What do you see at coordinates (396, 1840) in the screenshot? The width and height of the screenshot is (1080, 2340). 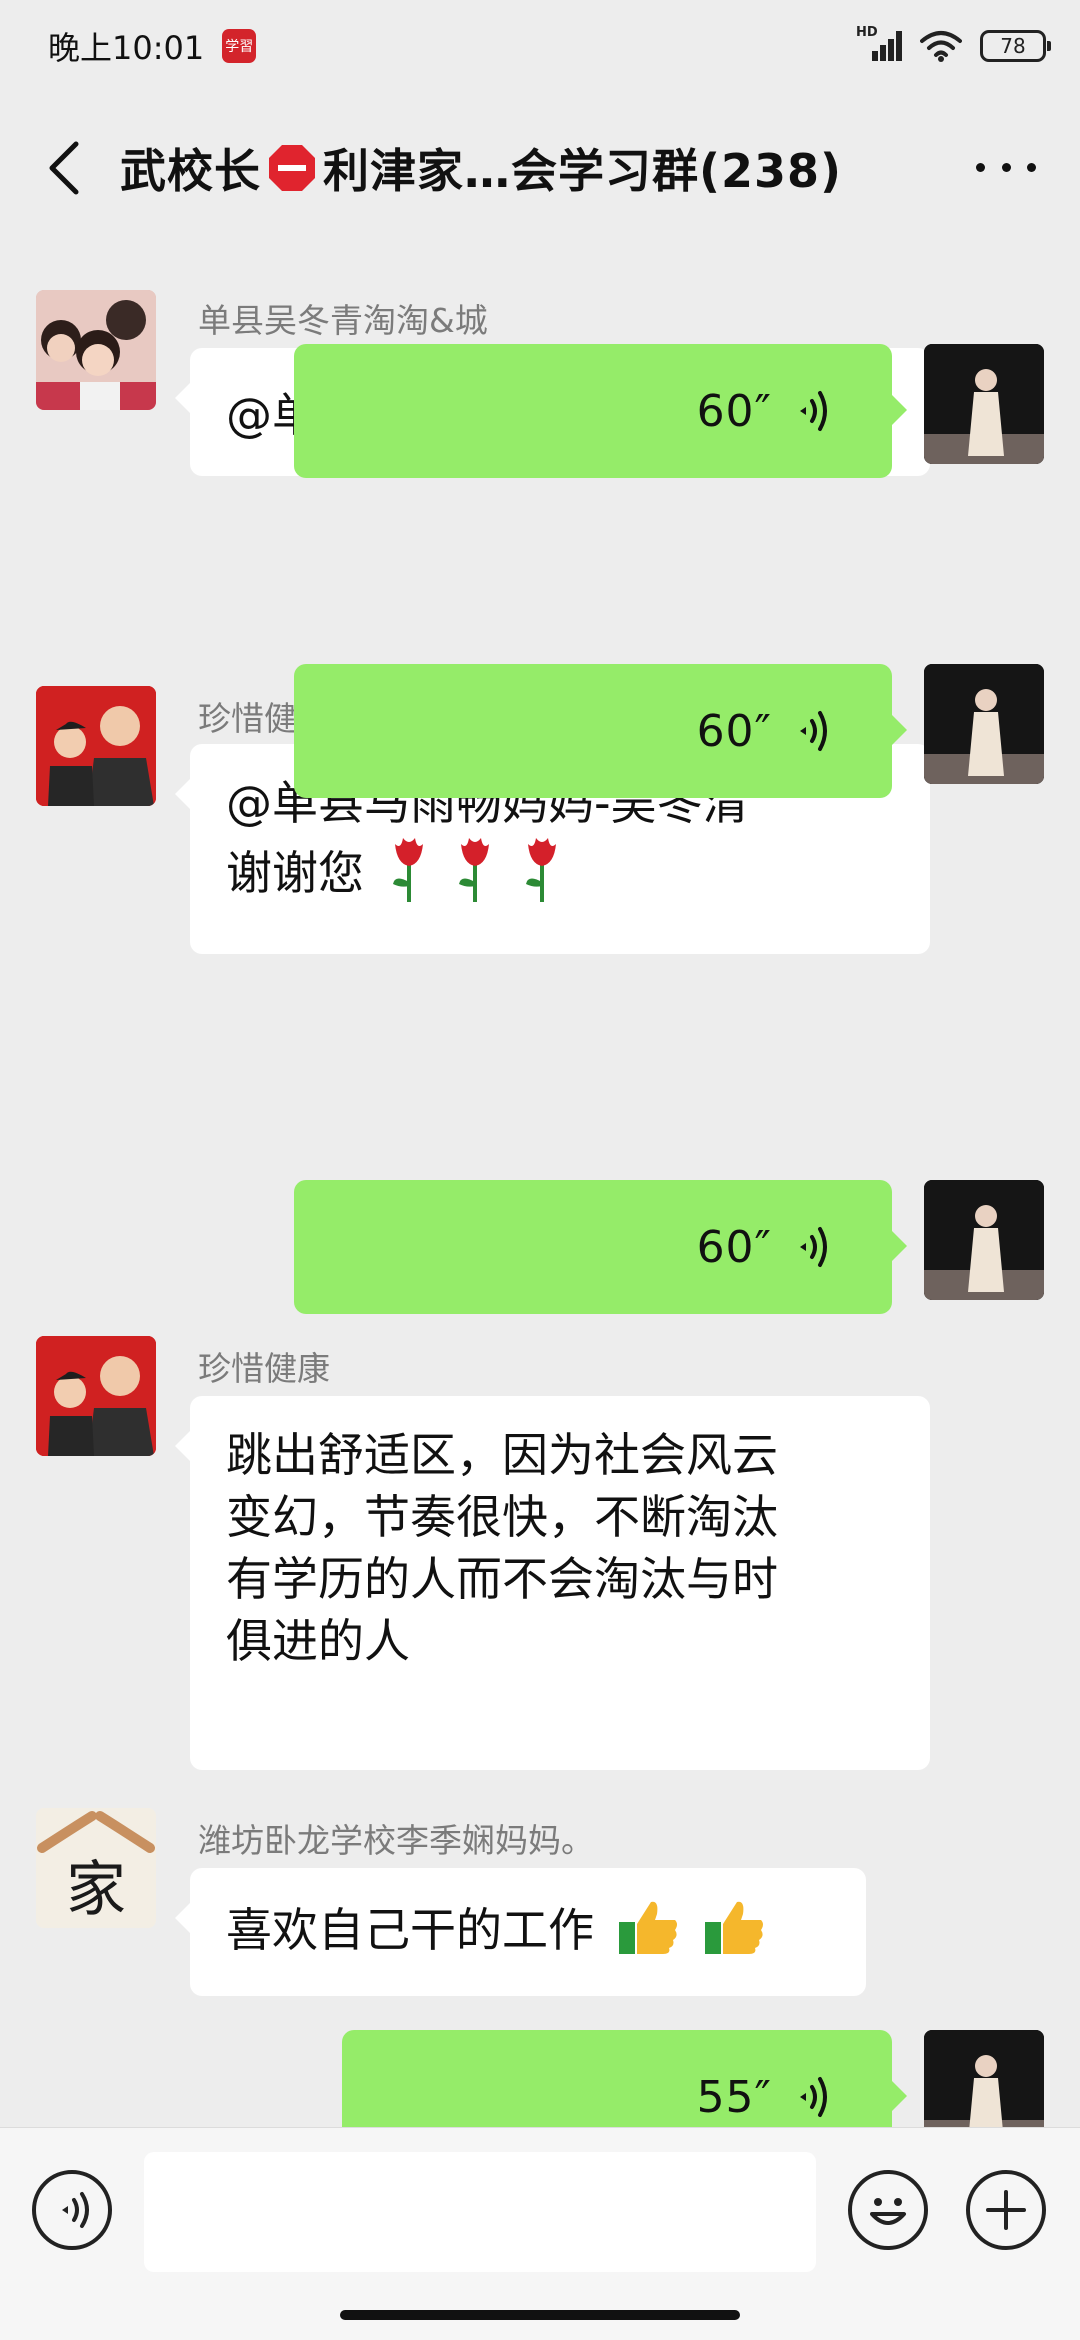 I see `sender-name: 潍坊卧龙学校李季娴妈妈。` at bounding box center [396, 1840].